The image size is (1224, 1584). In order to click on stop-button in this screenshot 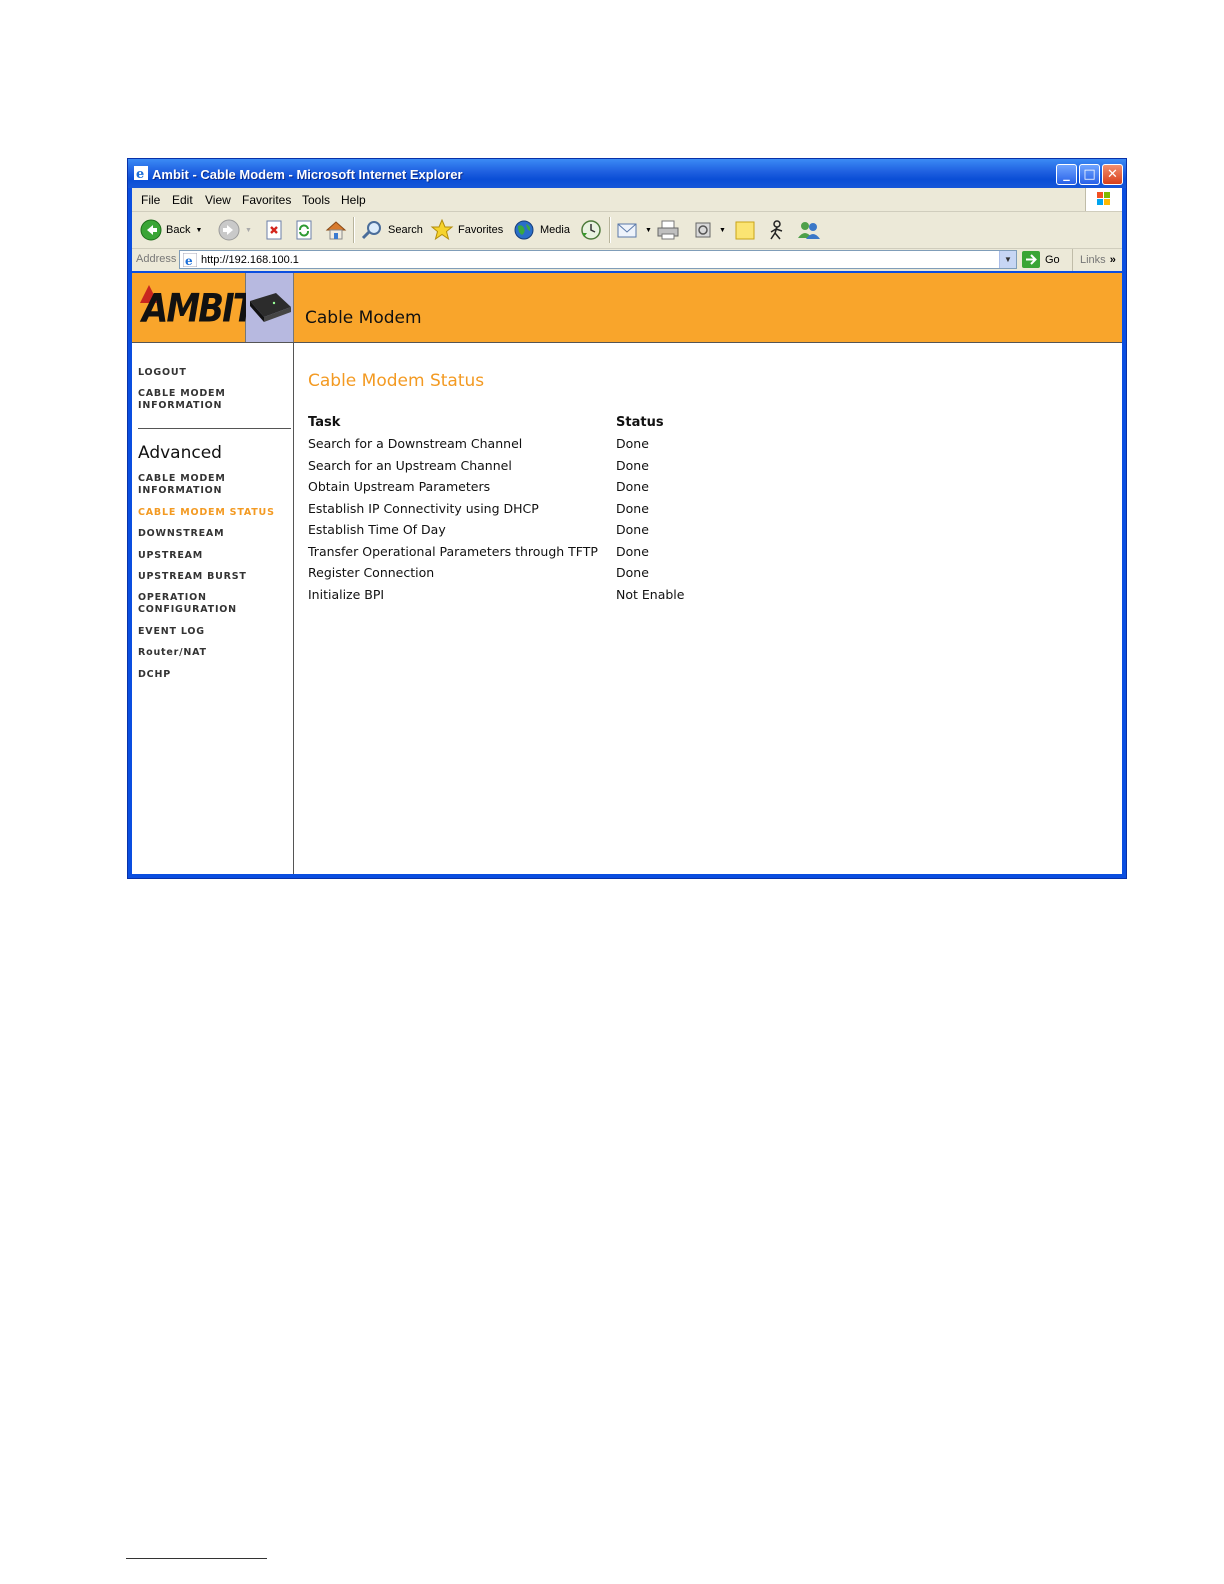, I will do `click(274, 230)`.